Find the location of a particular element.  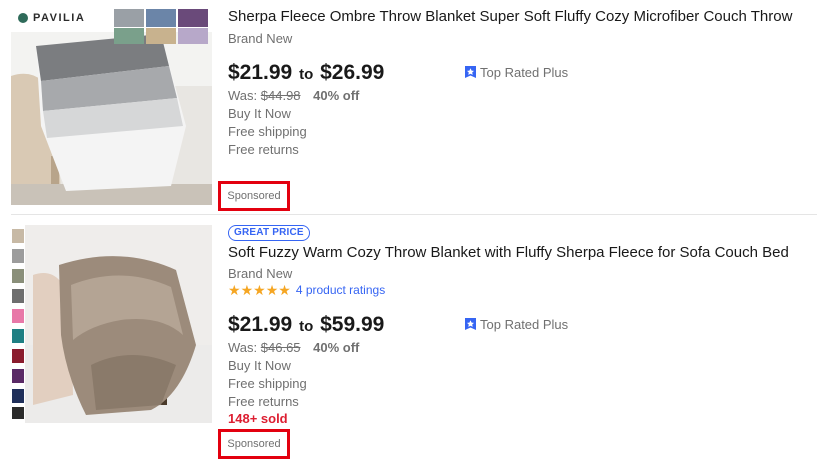

price-range: $21.99 to $59.99 is located at coordinates (306, 325).